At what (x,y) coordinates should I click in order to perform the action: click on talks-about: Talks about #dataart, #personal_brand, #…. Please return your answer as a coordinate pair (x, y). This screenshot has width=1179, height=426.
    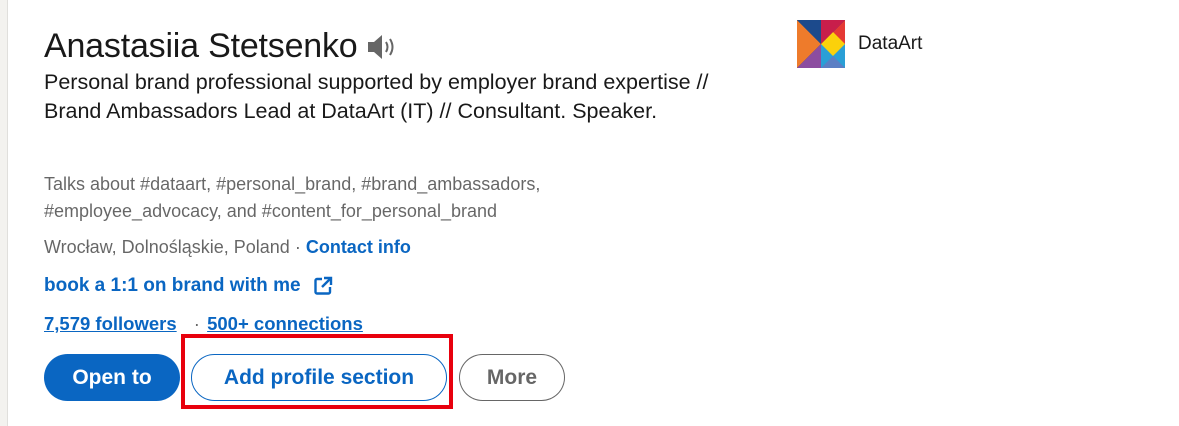
    Looking at the image, I should click on (292, 197).